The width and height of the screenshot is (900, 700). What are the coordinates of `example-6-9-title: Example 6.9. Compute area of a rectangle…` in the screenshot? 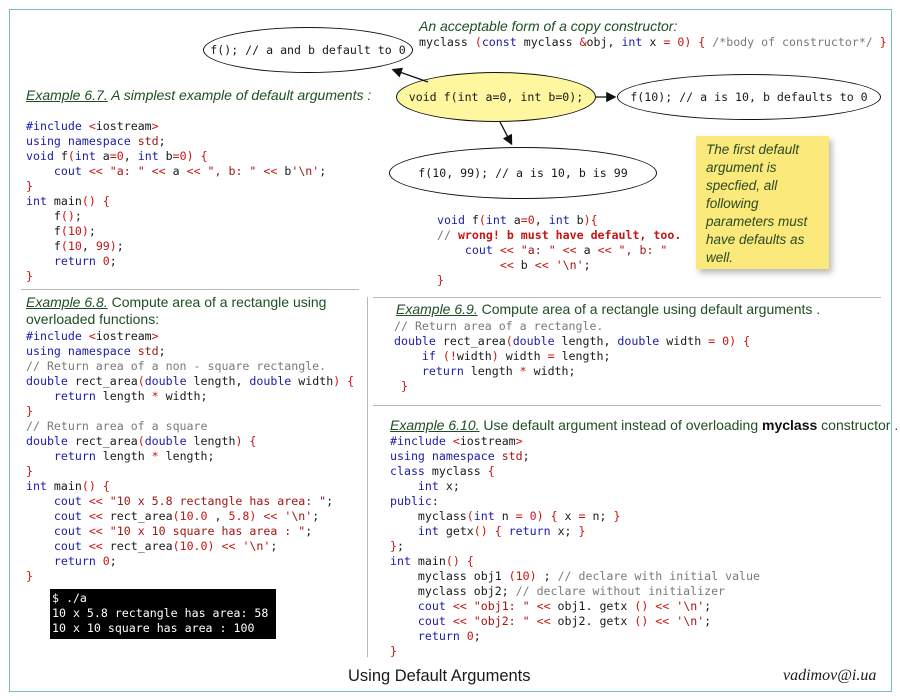 It's located at (608, 309).